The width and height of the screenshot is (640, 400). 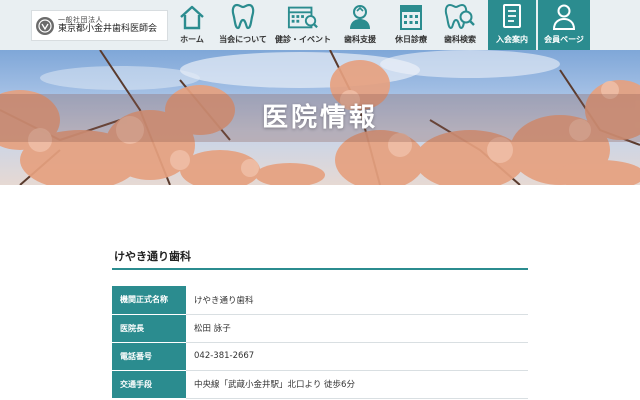 What do you see at coordinates (243, 17) in the screenshot?
I see `tooth-icon` at bounding box center [243, 17].